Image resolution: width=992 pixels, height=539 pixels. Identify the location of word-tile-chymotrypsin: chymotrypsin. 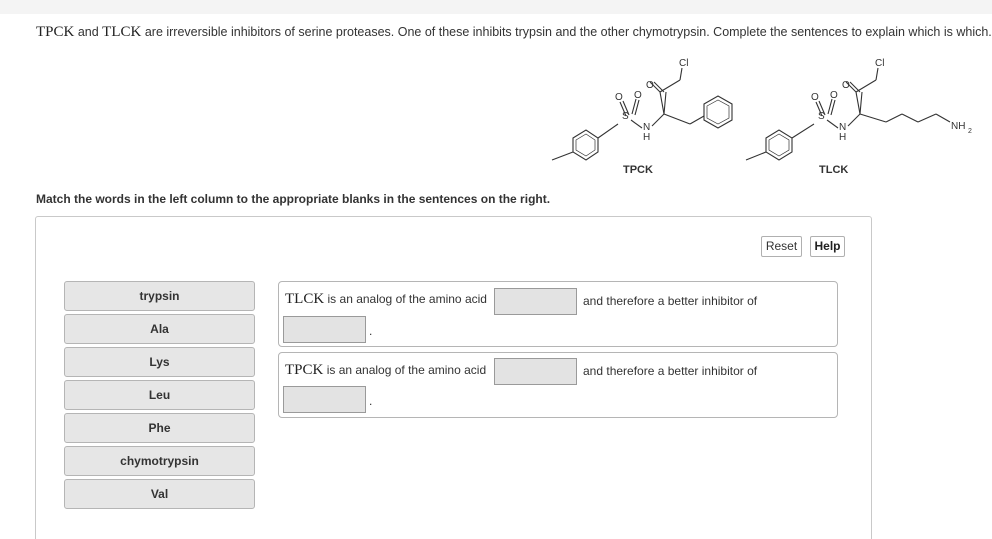
(159, 461).